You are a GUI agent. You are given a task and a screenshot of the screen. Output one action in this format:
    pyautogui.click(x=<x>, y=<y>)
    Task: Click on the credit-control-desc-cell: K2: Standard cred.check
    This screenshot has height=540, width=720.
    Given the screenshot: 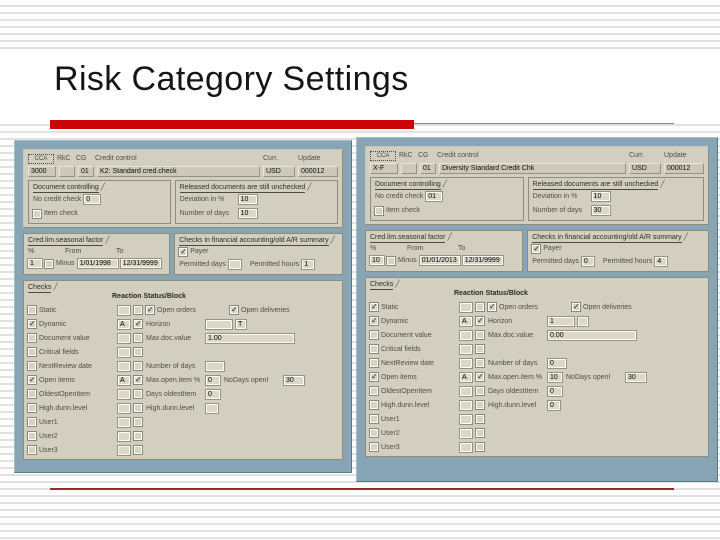 What is the action you would take?
    pyautogui.click(x=178, y=171)
    